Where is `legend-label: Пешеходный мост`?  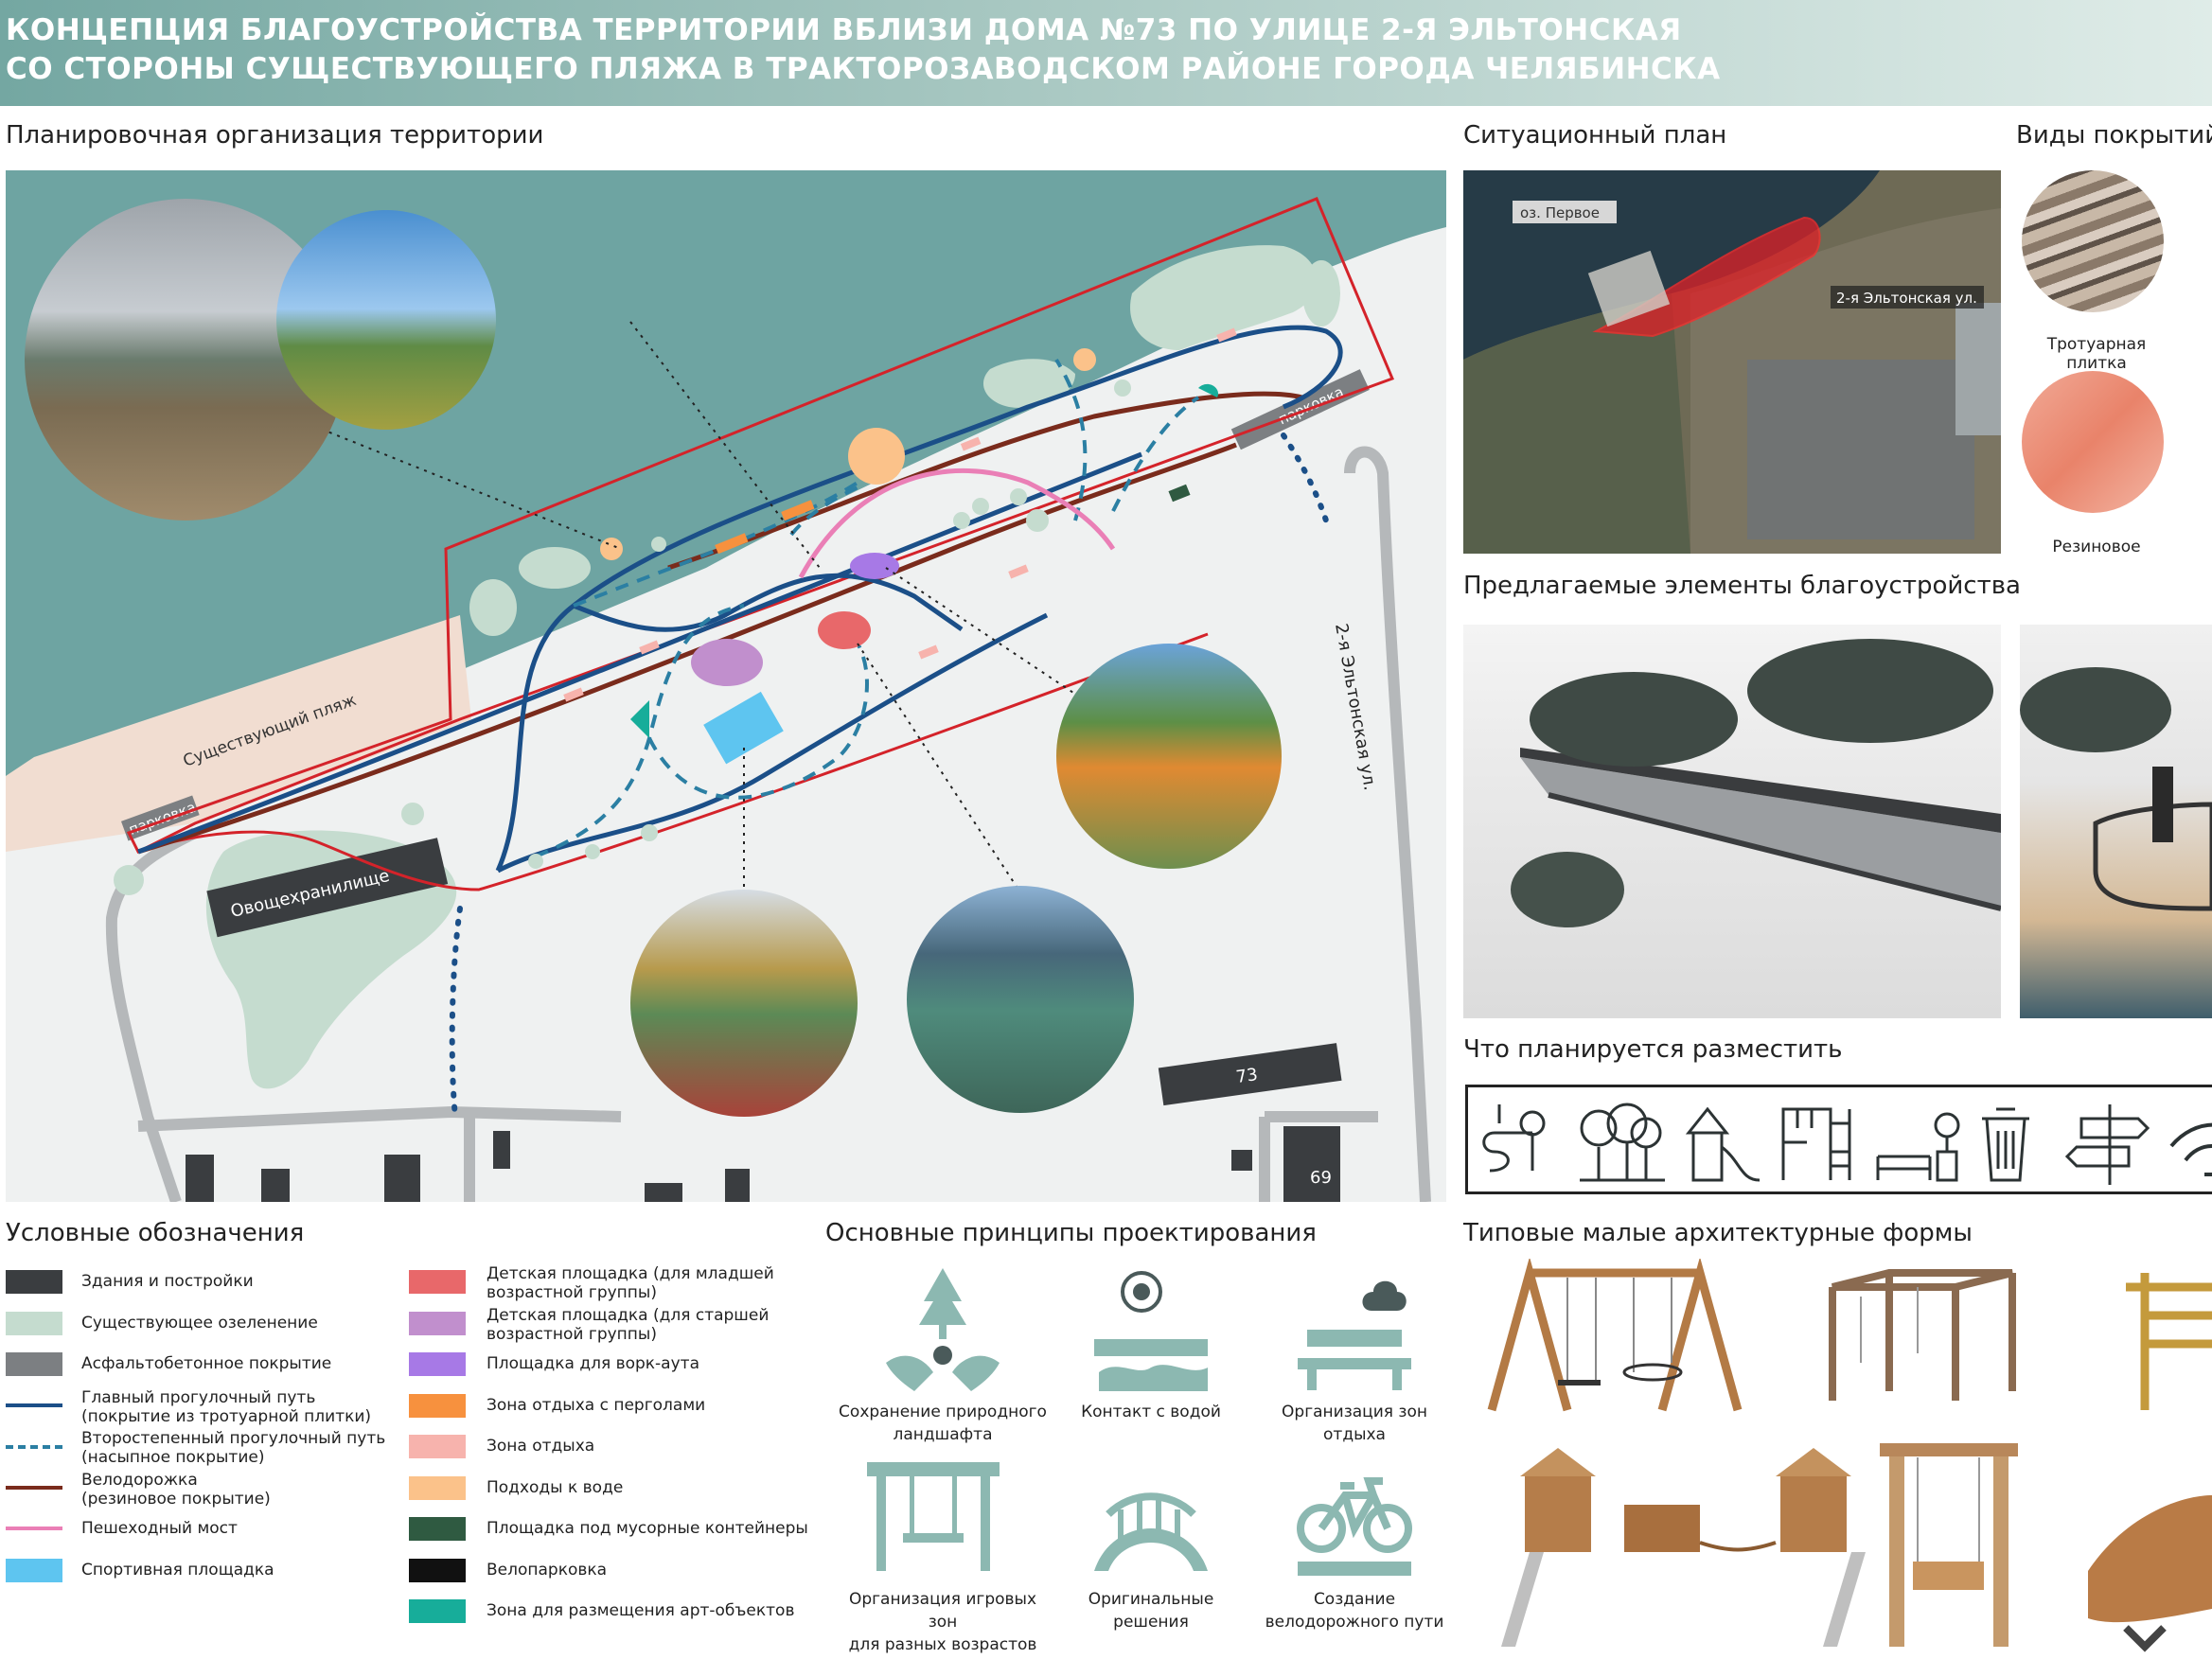 legend-label: Пешеходный мост is located at coordinates (159, 1528).